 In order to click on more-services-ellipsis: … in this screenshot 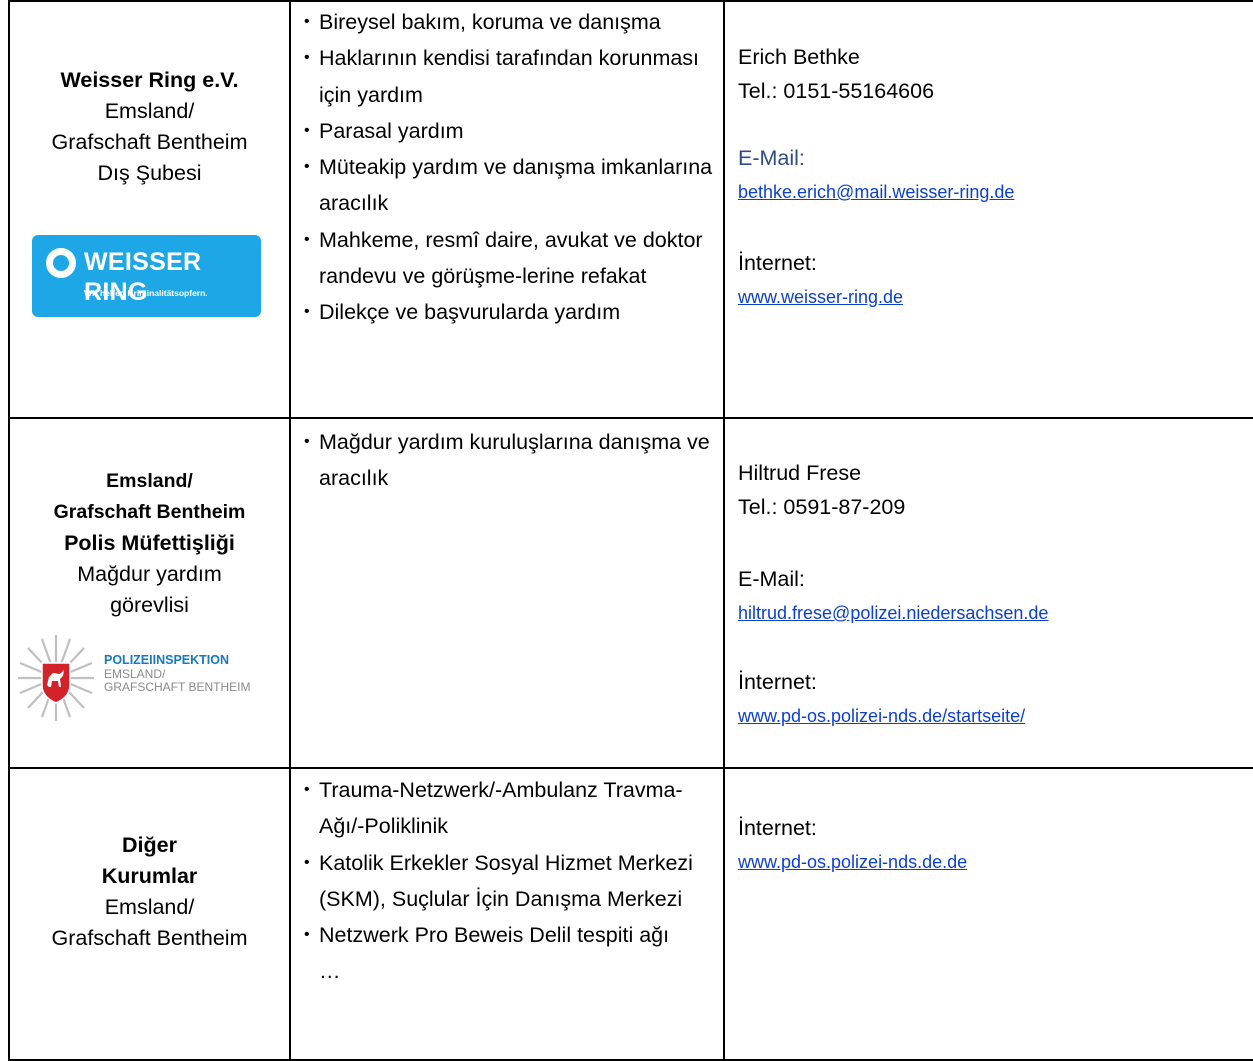, I will do `click(330, 971)`.